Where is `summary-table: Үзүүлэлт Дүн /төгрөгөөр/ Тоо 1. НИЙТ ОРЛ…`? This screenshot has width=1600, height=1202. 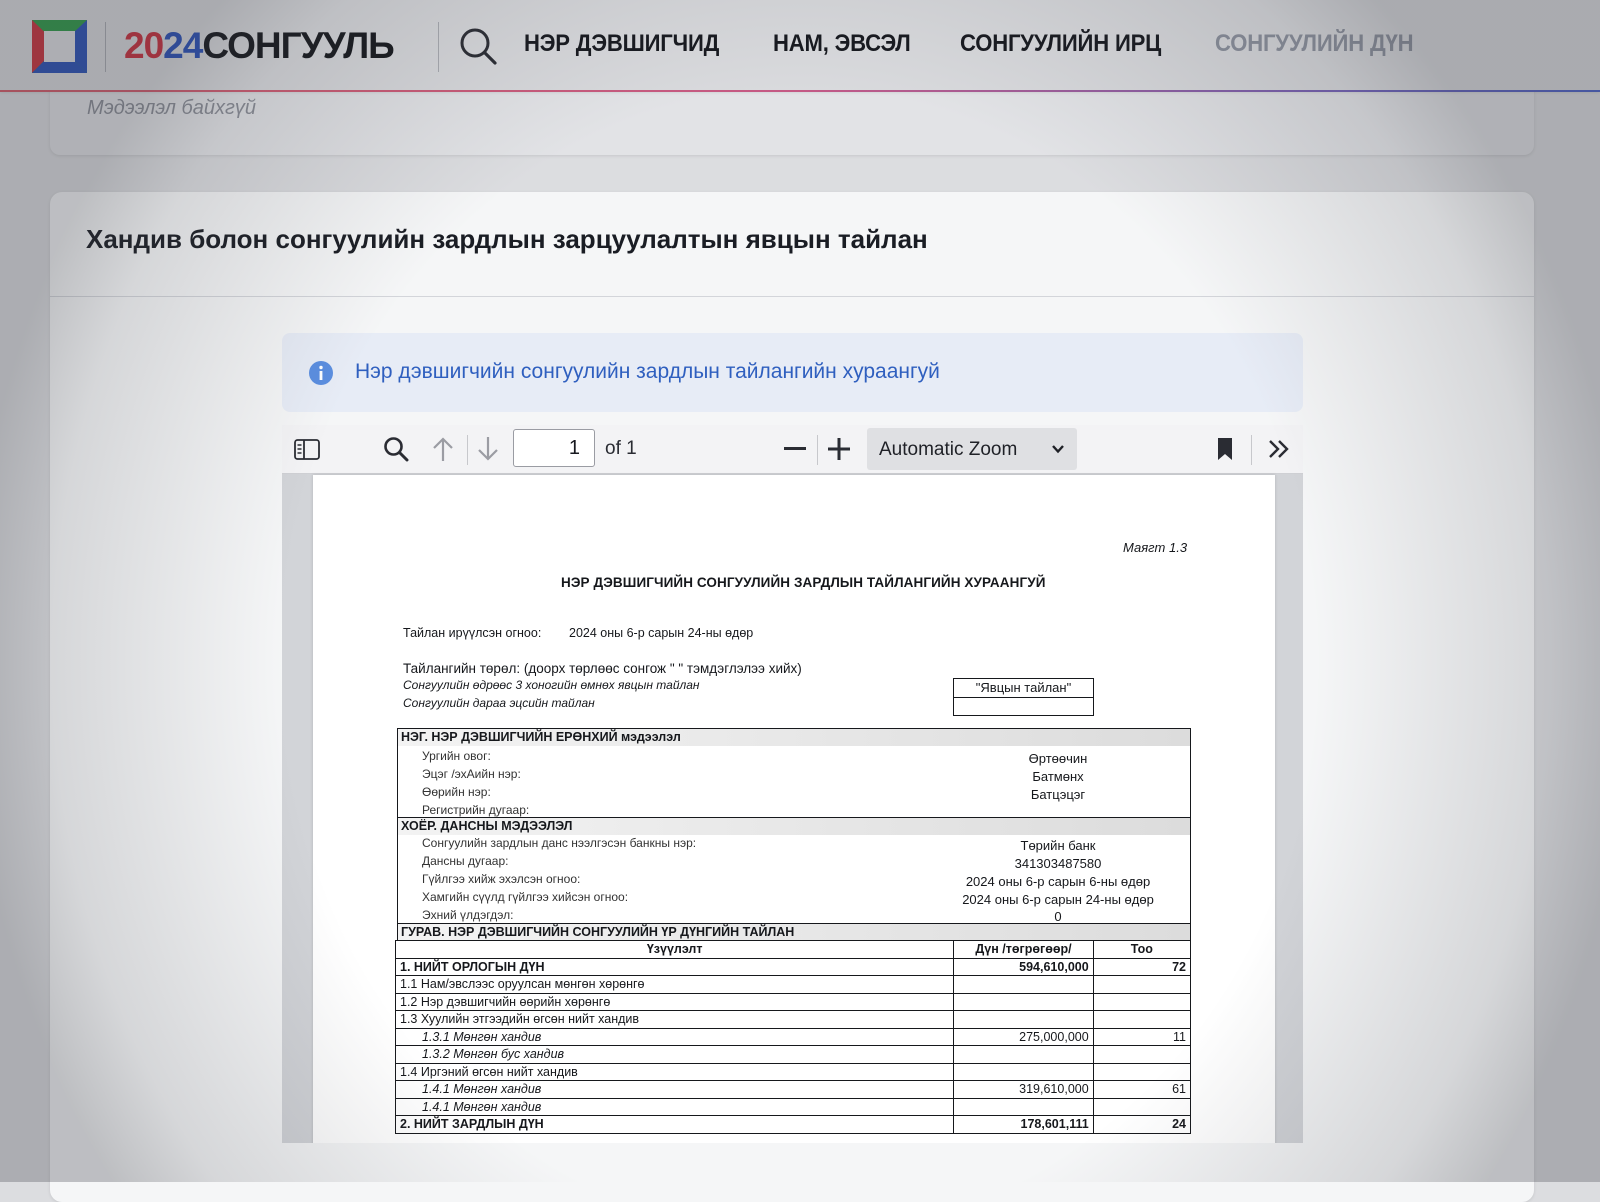
summary-table: Үзүүлэлт Дүн /төгрөгөөр/ Тоо 1. НИЙТ ОРЛ… is located at coordinates (793, 1037).